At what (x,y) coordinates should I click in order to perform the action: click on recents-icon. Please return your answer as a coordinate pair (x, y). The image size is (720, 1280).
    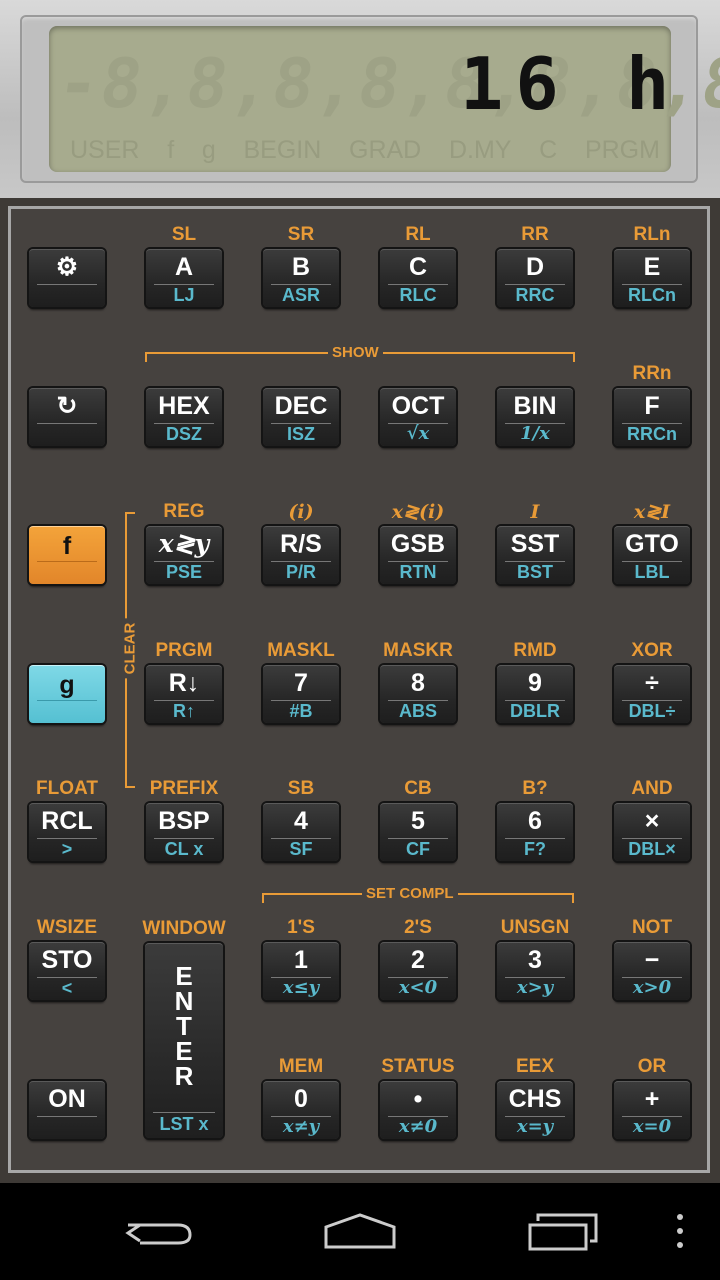
    Looking at the image, I should click on (562, 1231).